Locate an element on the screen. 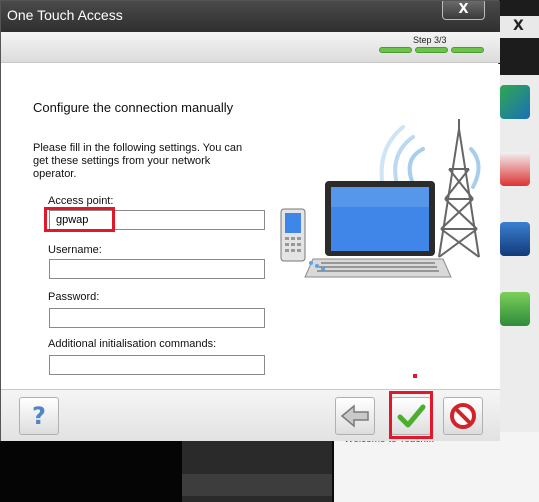 The width and height of the screenshot is (539, 502). mobile-phone-icon is located at coordinates (293, 235).